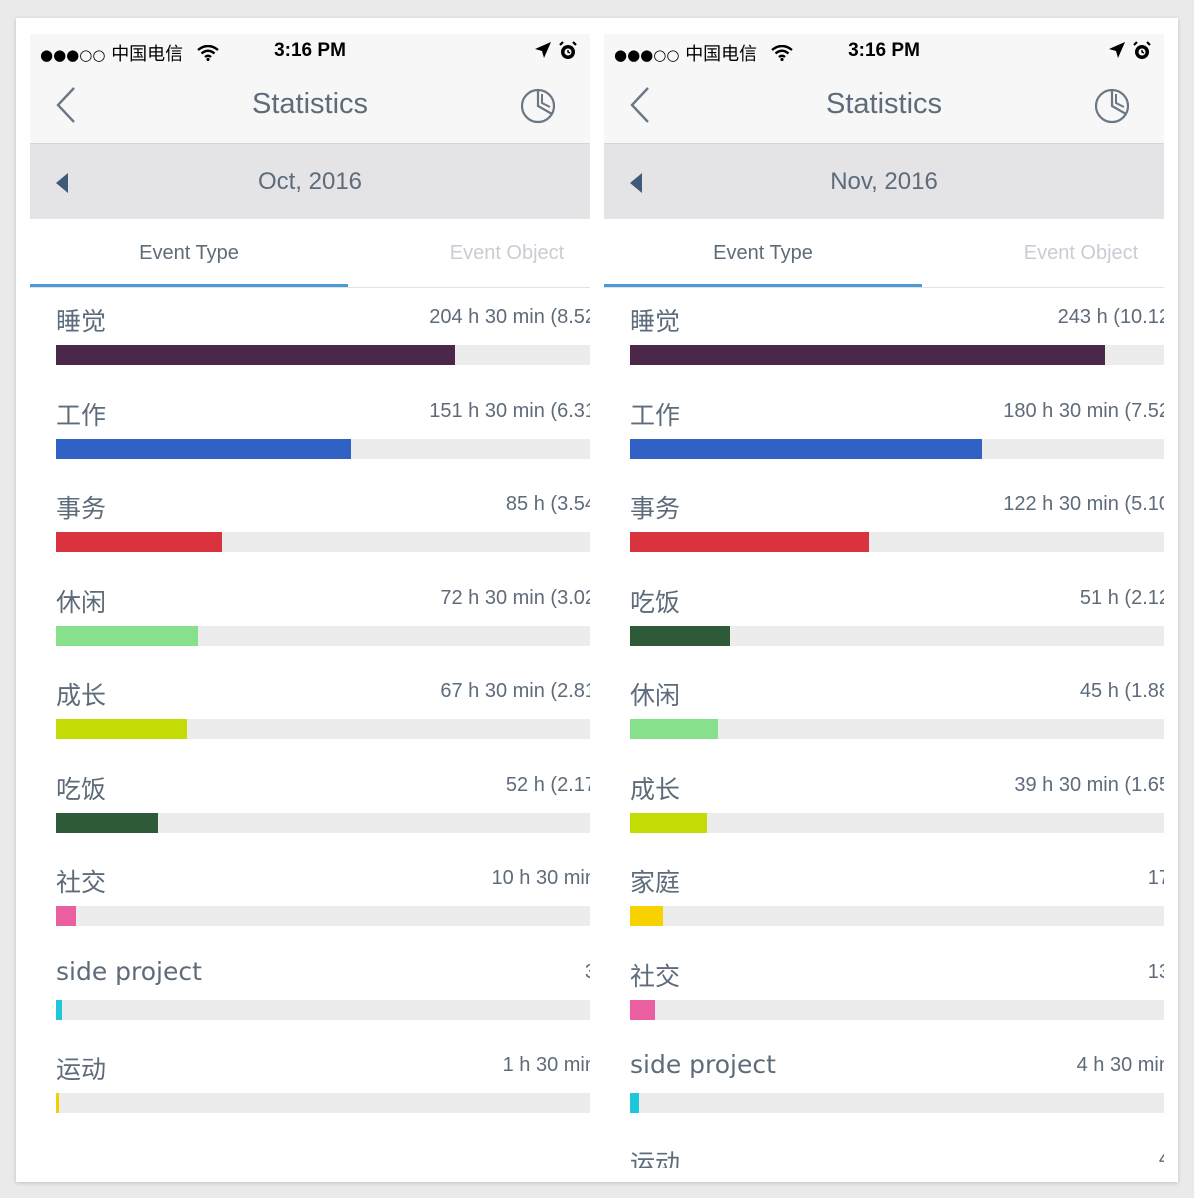 The image size is (1194, 1198). I want to click on list-item: 运动 1 h 30 min, so click(310, 1082).